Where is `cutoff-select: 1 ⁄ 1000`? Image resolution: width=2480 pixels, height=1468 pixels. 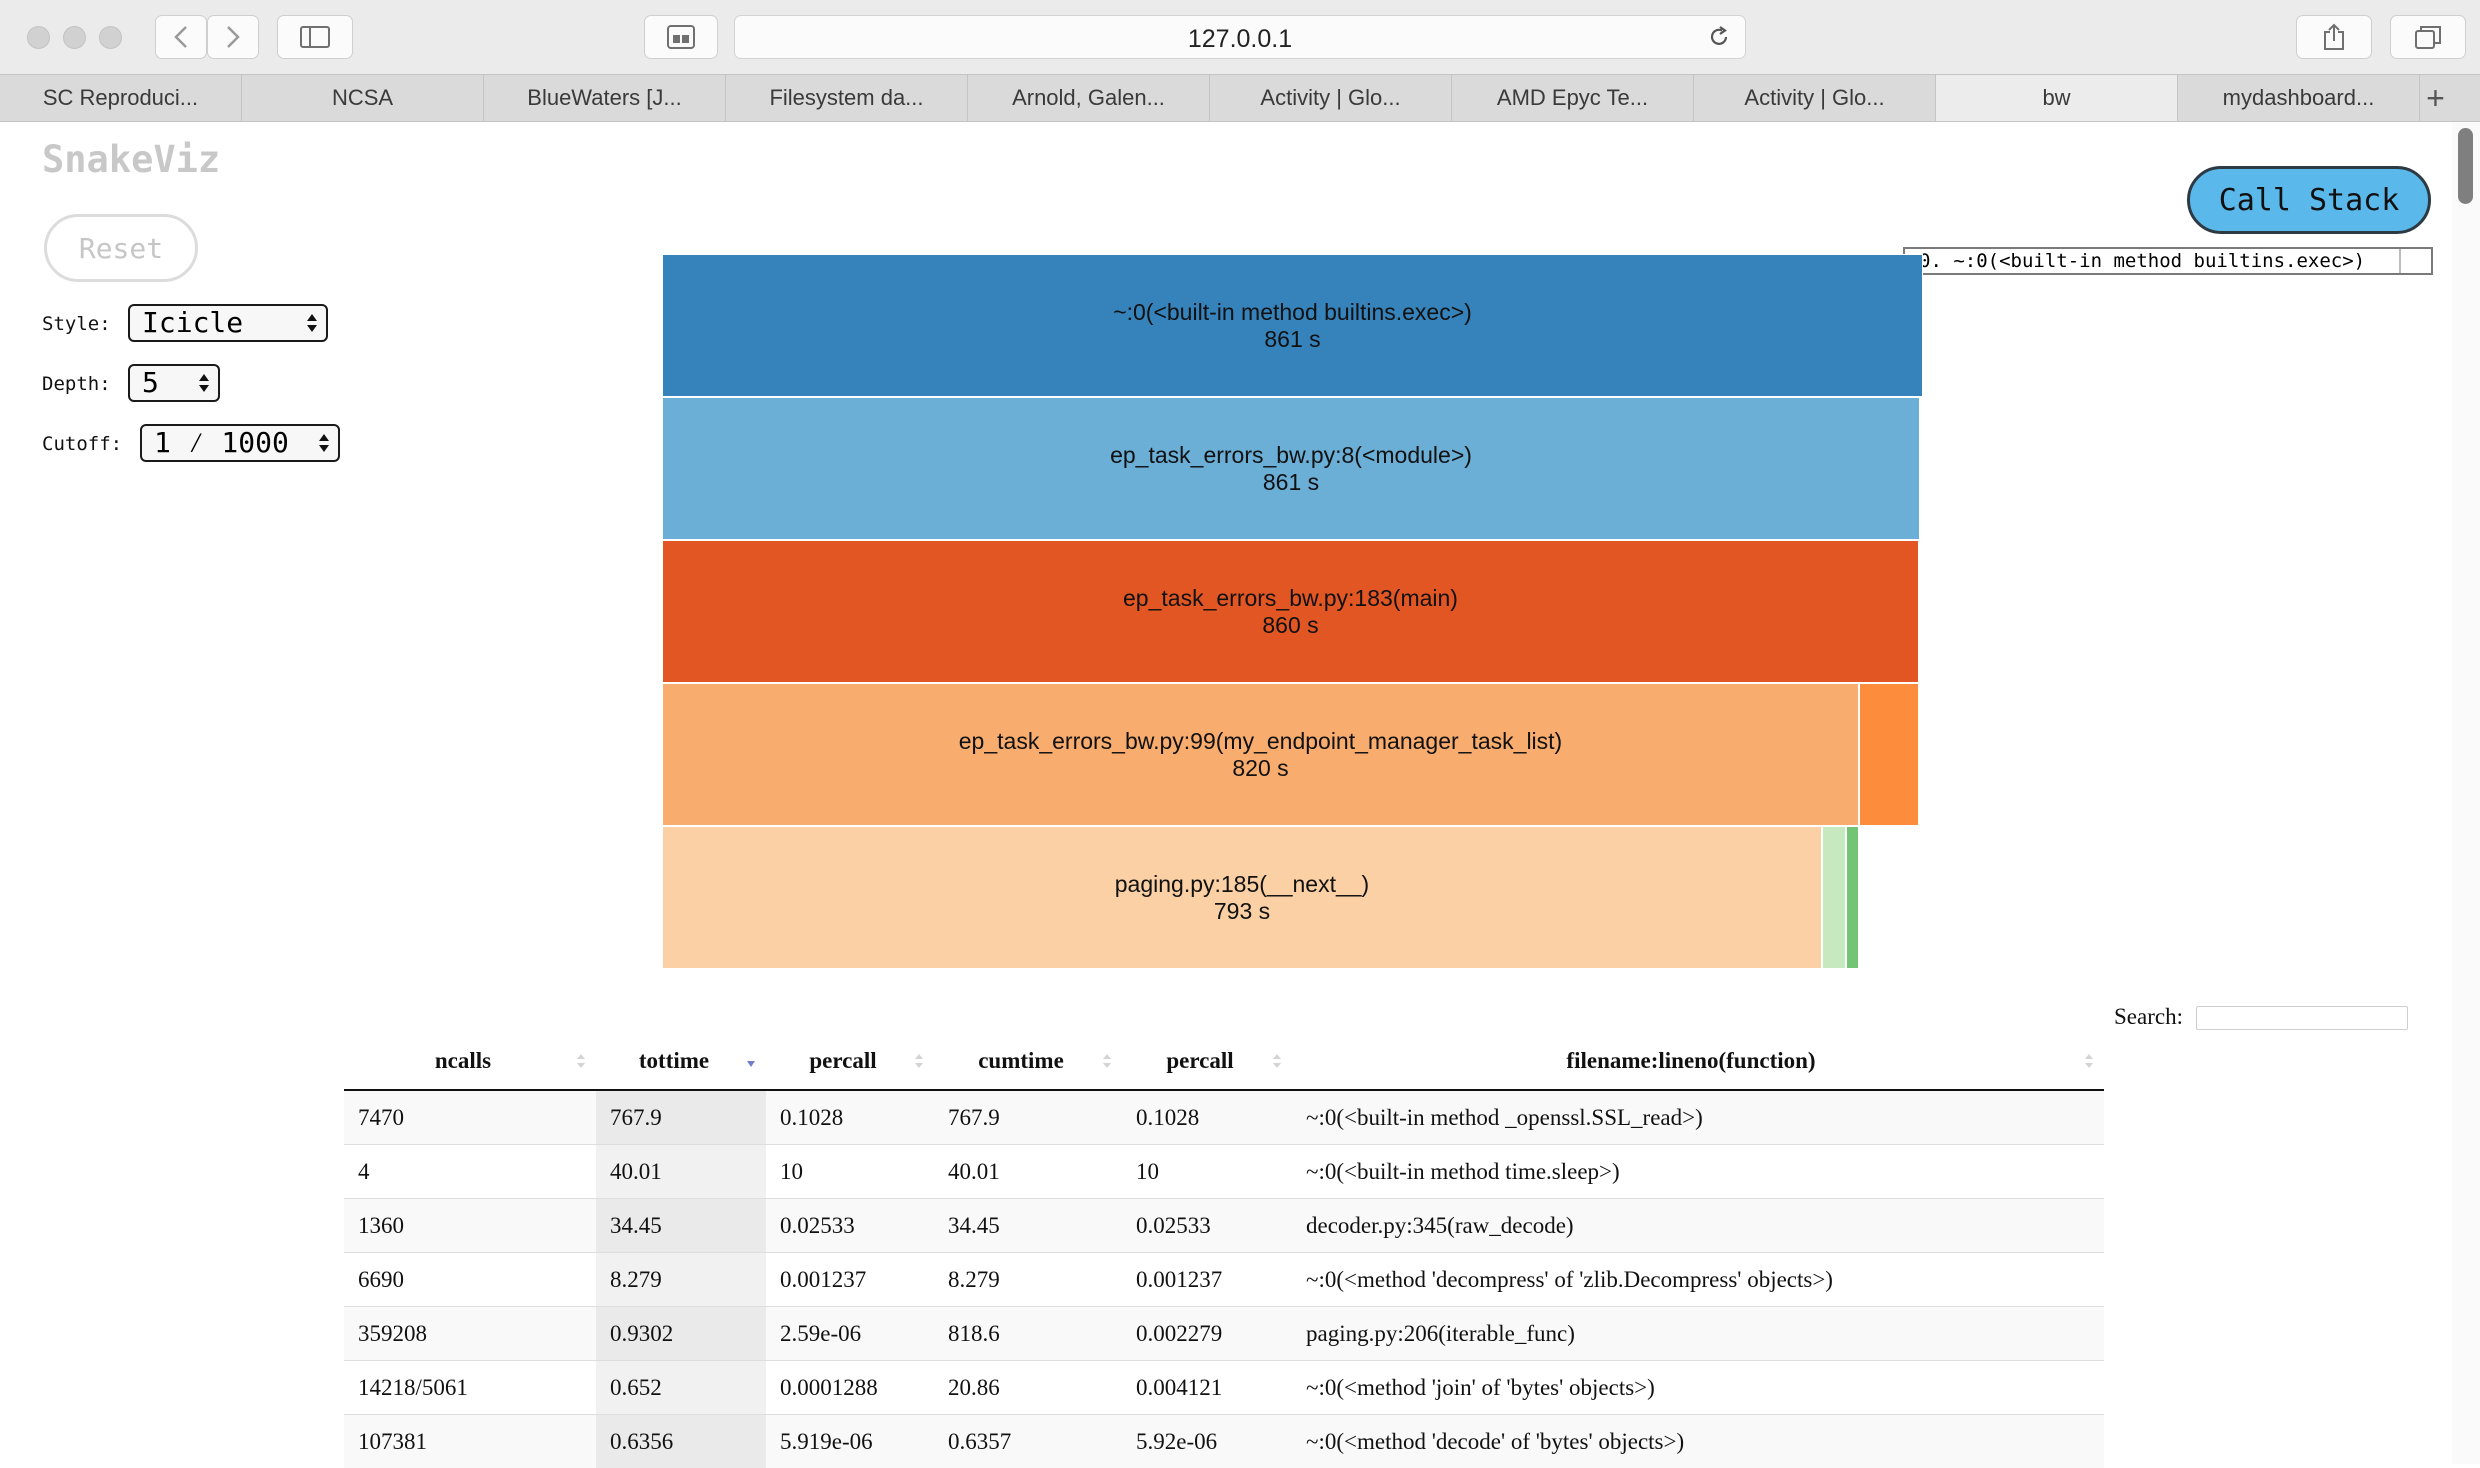
cutoff-select: 1 ⁄ 1000 is located at coordinates (240, 443).